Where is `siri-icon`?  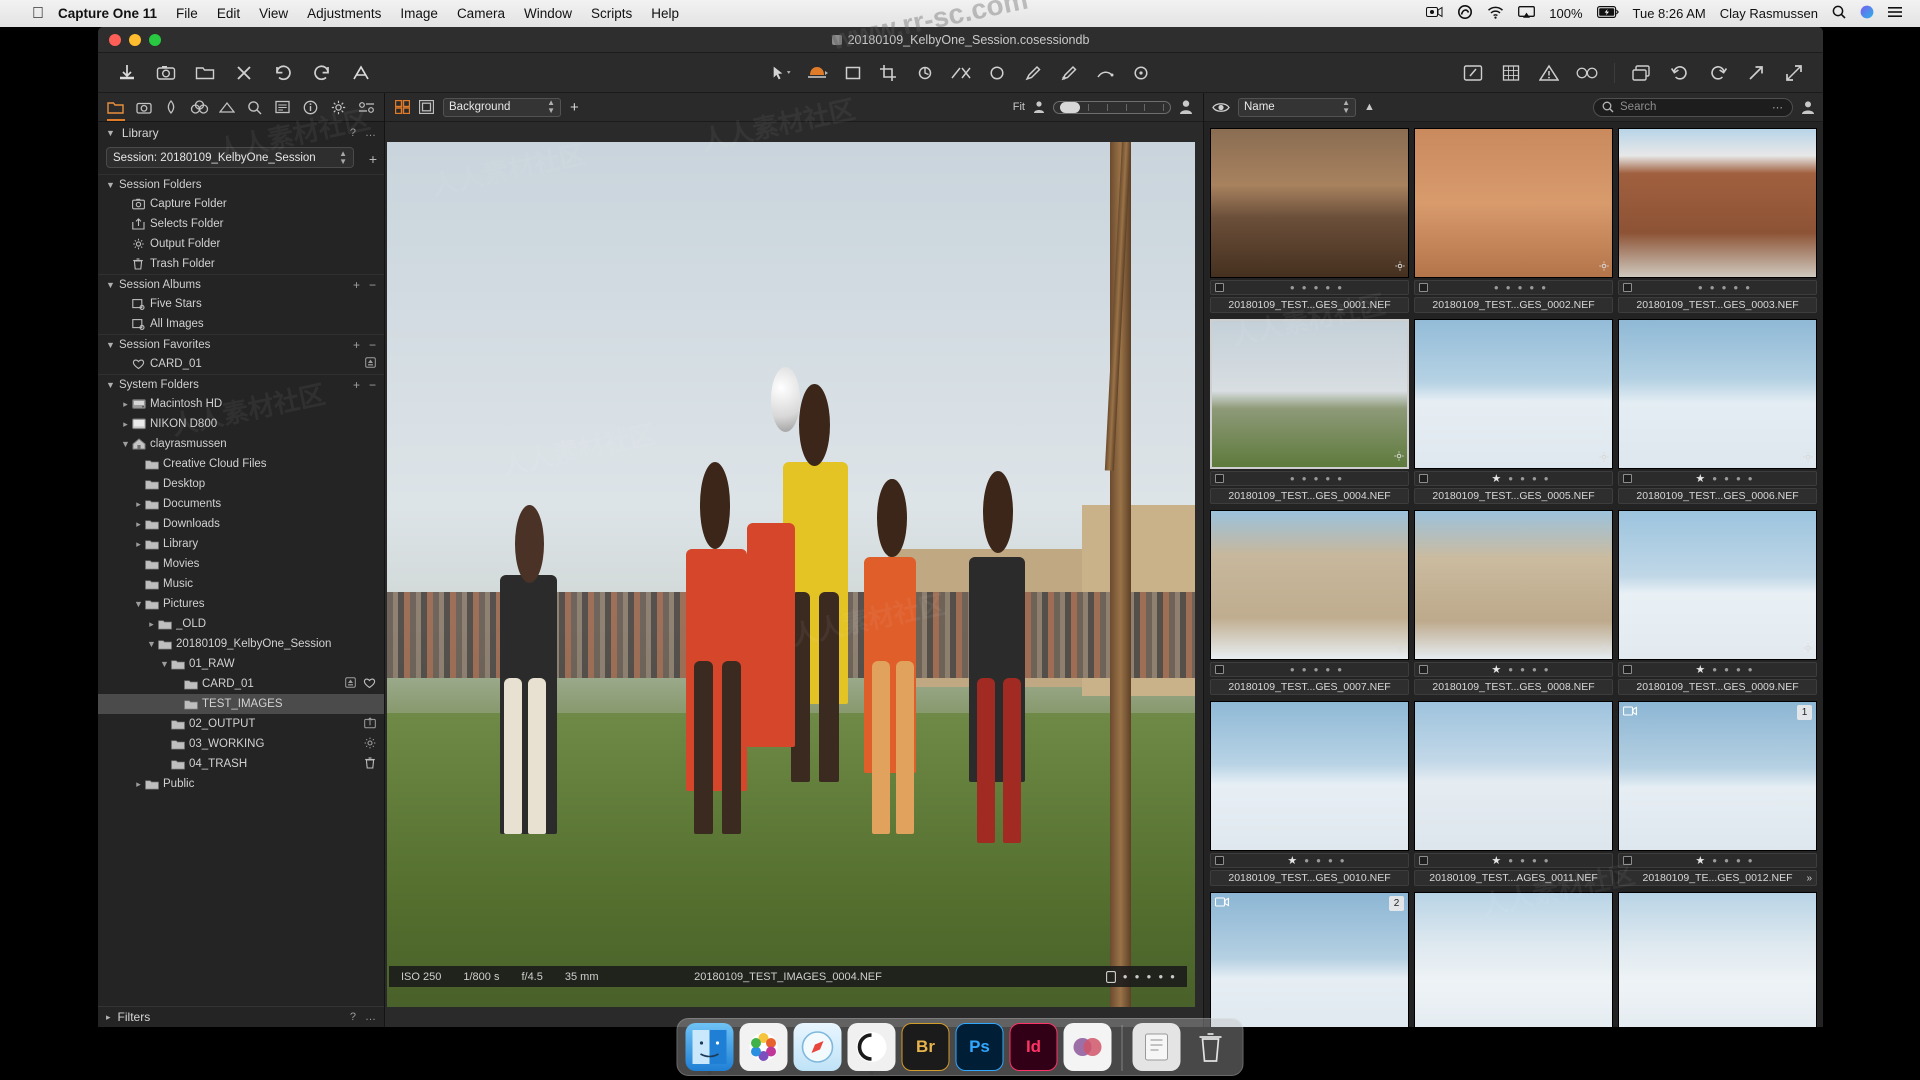 siri-icon is located at coordinates (1867, 13).